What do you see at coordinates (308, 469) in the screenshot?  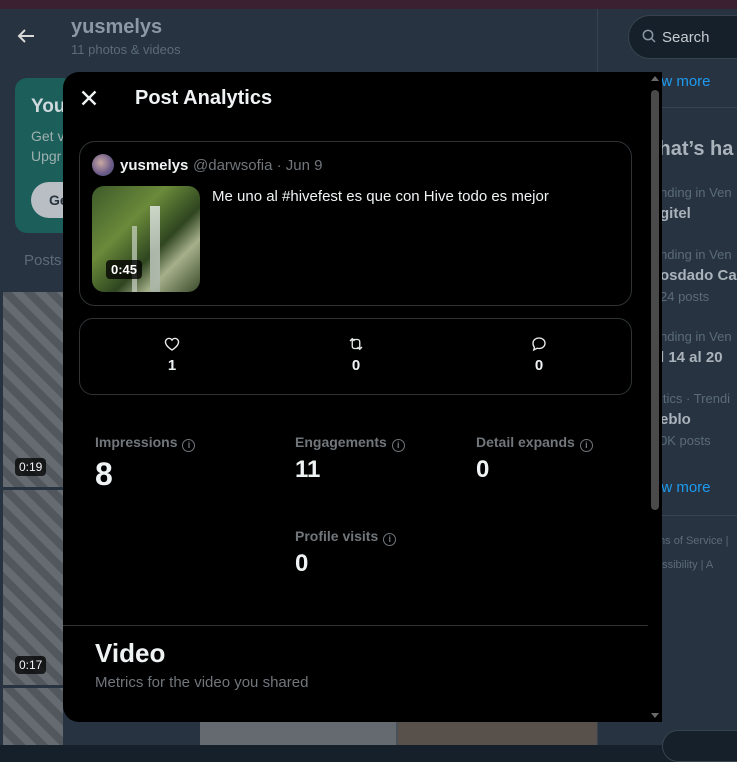 I see `engagements-value: 11` at bounding box center [308, 469].